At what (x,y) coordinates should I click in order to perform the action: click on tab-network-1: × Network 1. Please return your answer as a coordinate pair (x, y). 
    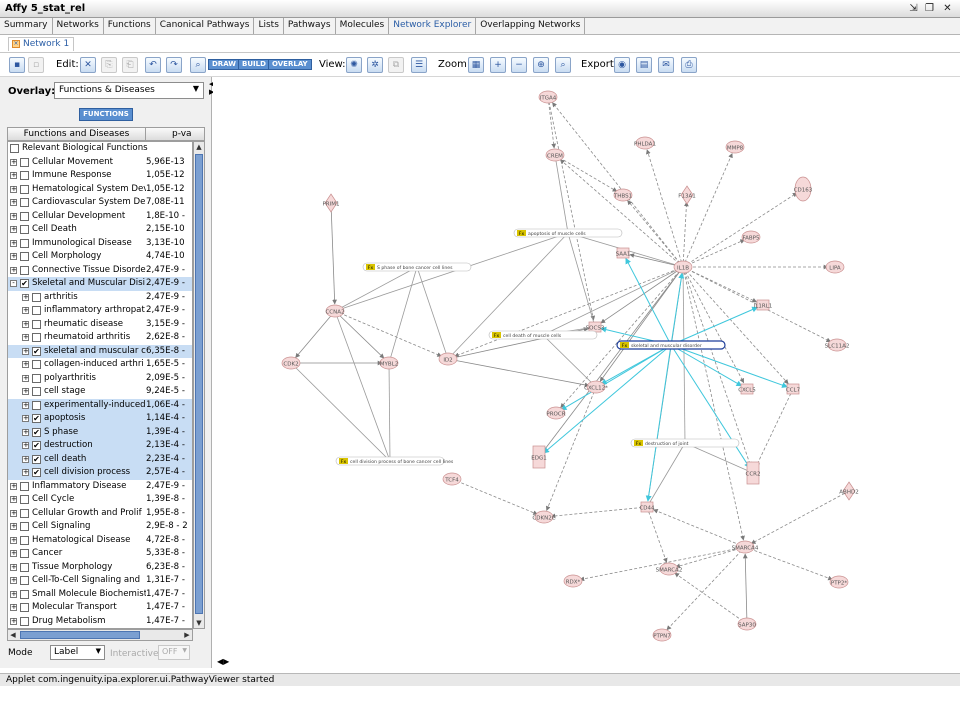
    Looking at the image, I should click on (41, 44).